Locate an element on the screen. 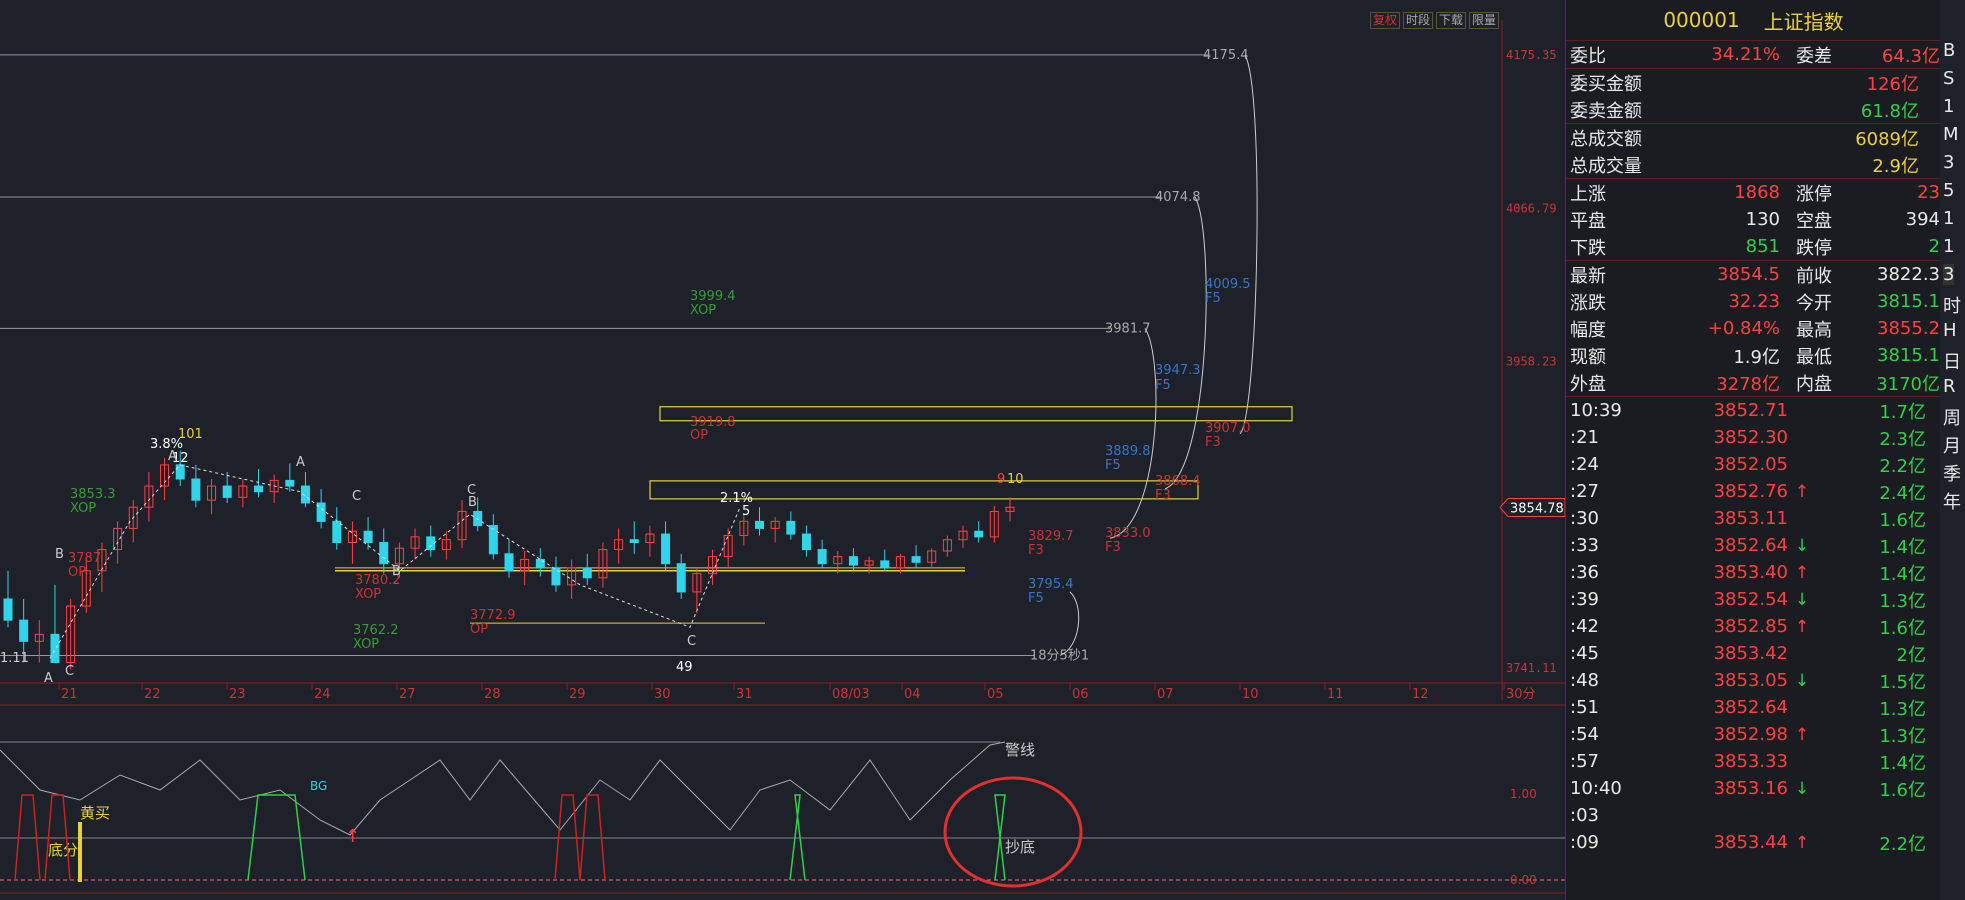 The height and width of the screenshot is (900, 1965). x-tick-label: 22 is located at coordinates (152, 694).